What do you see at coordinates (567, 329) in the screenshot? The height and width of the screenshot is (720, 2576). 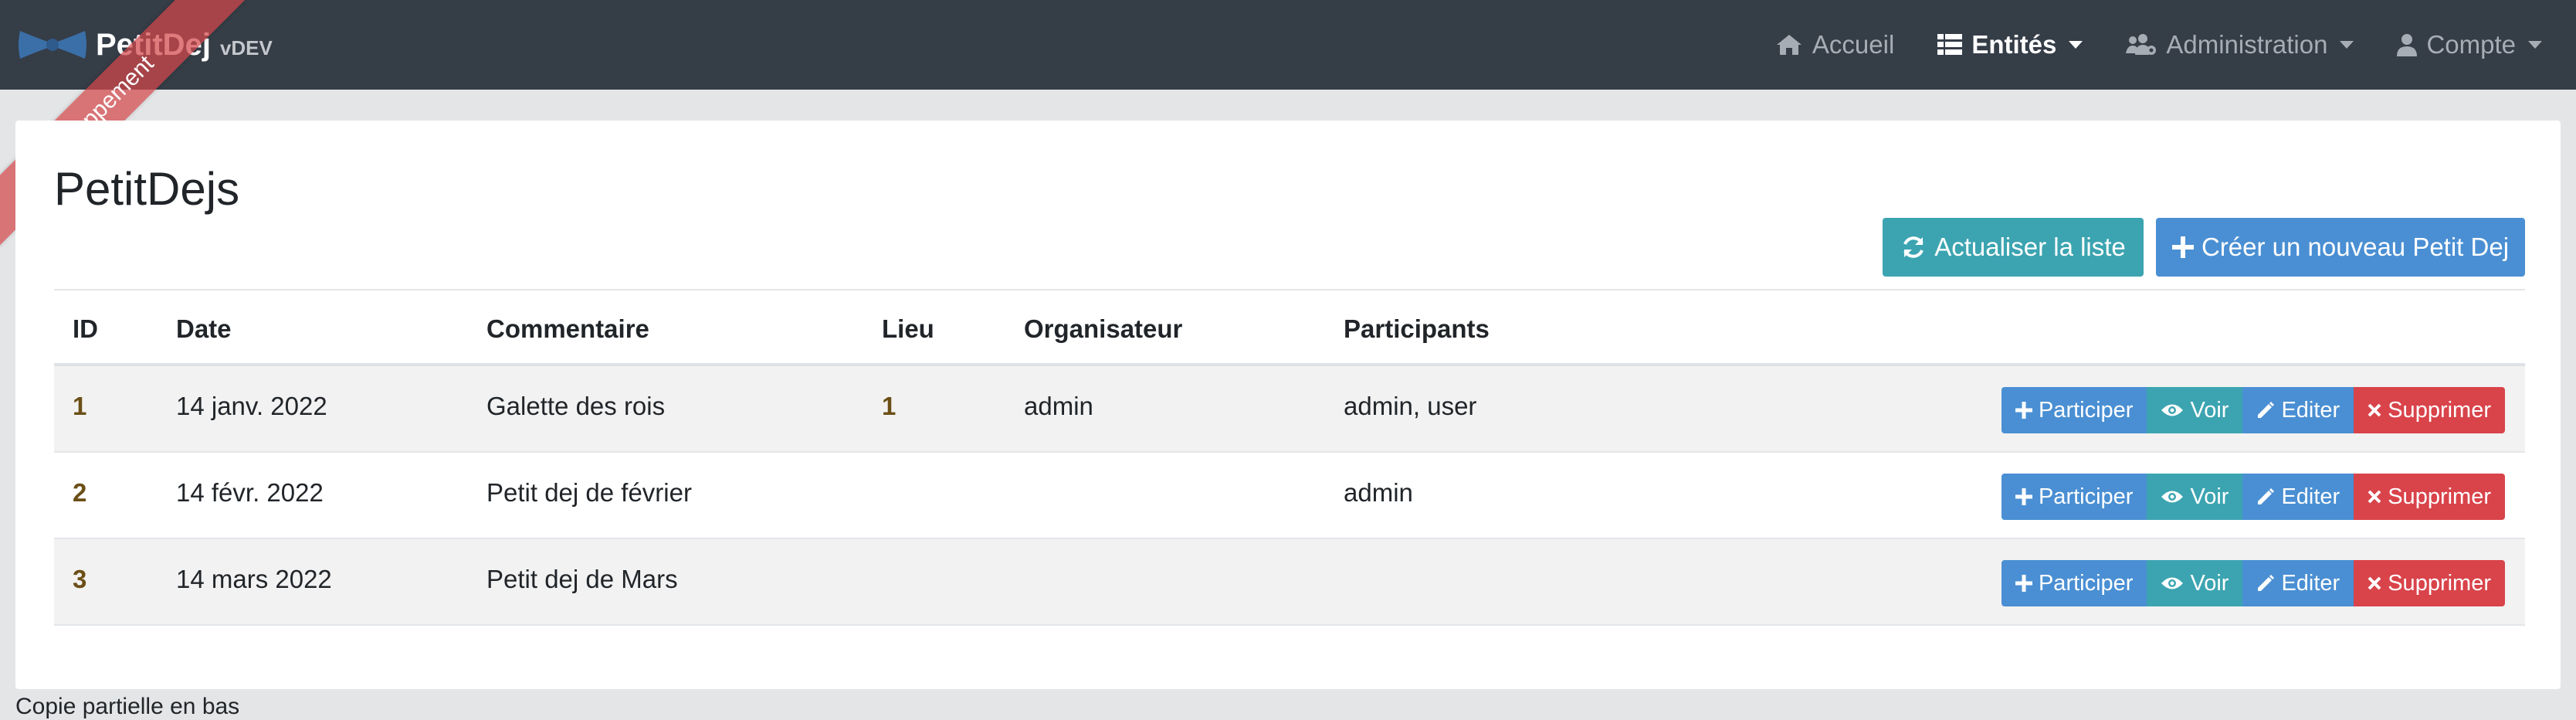 I see `header-commentaire: Commentaire` at bounding box center [567, 329].